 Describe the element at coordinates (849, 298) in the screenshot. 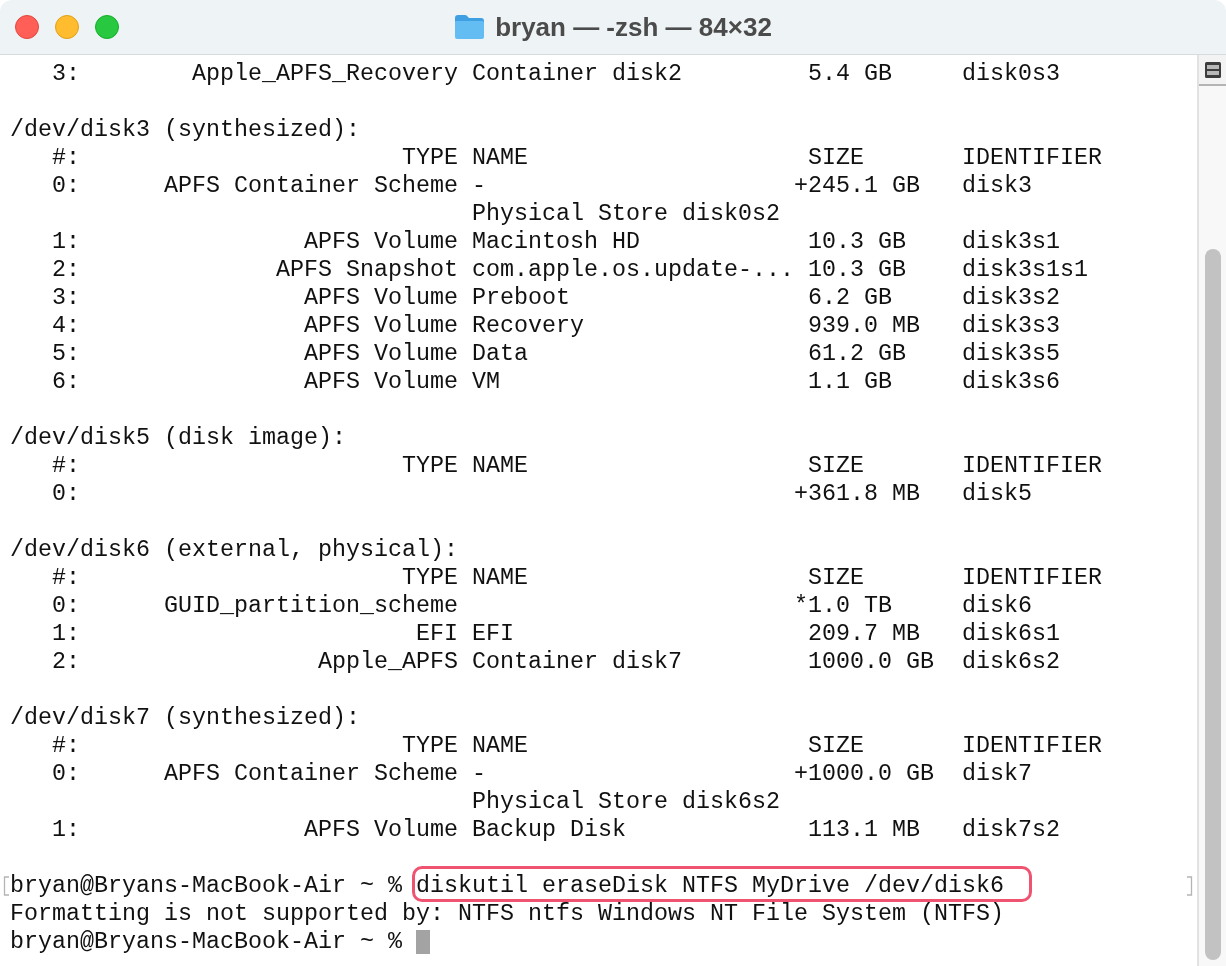

I see `partition-size: 6.2 GB` at that location.